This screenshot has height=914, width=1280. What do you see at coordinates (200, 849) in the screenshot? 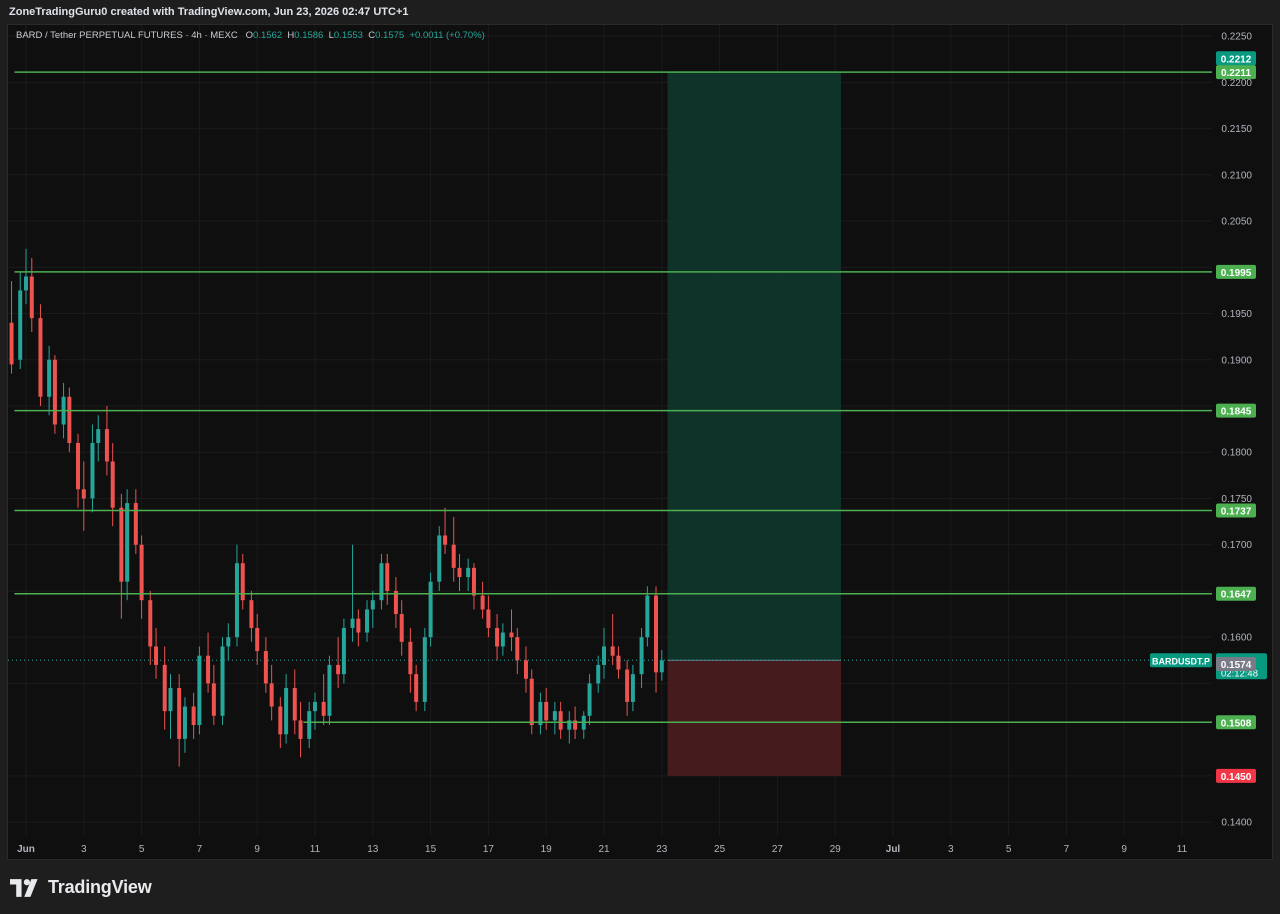
I see `x-axis-tick-label: 7` at bounding box center [200, 849].